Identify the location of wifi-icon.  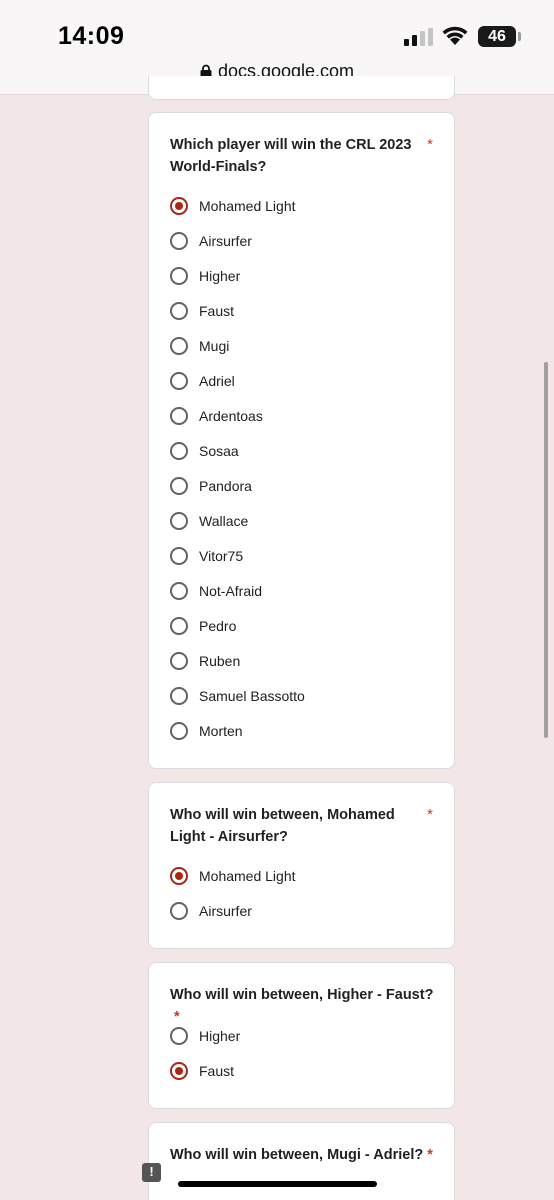
(455, 35).